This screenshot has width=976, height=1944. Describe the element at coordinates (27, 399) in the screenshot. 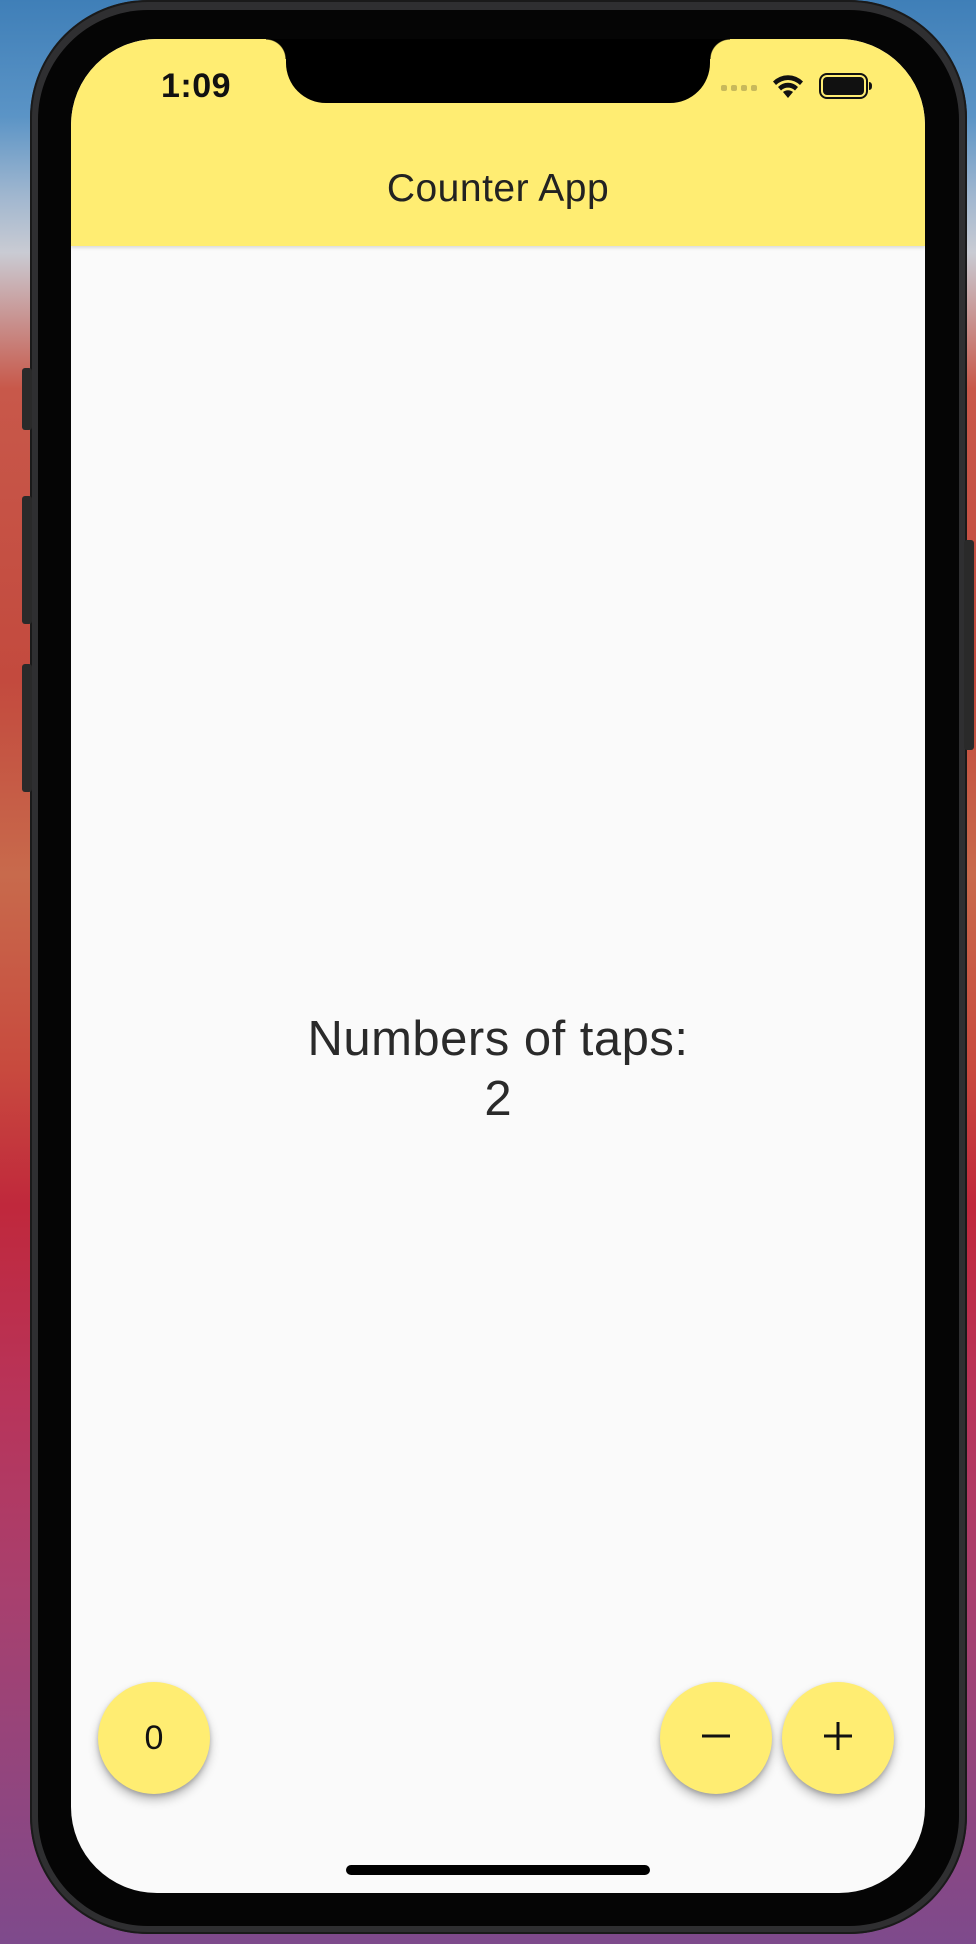

I see `mute-switch` at that location.